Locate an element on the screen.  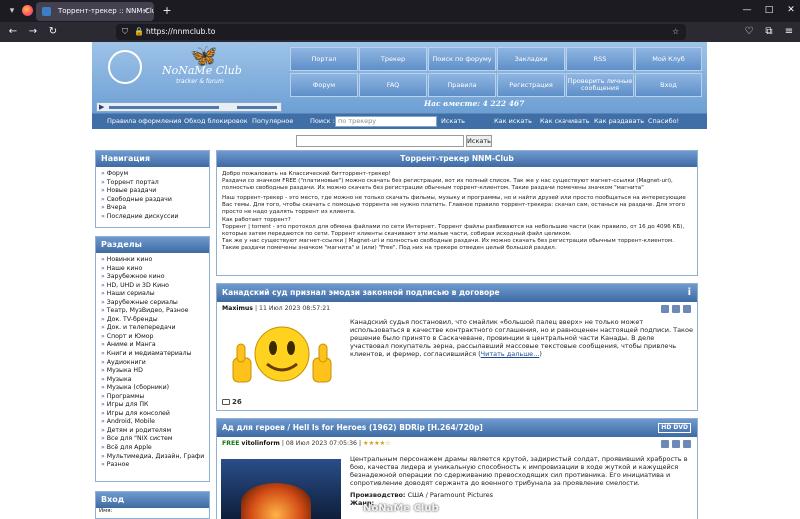
nav-item-discussions: Последние дискуссии is located at coordinates (152, 217).